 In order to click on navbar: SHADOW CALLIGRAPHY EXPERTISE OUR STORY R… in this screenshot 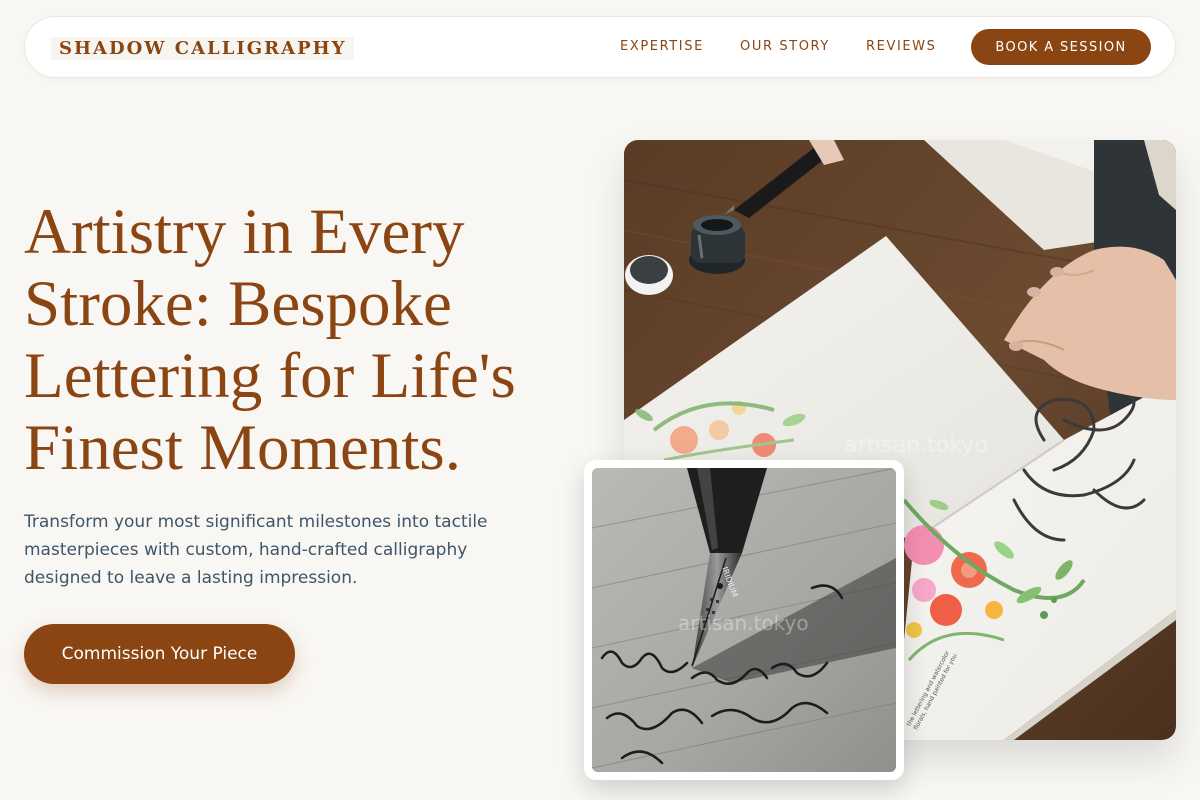, I will do `click(600, 47)`.